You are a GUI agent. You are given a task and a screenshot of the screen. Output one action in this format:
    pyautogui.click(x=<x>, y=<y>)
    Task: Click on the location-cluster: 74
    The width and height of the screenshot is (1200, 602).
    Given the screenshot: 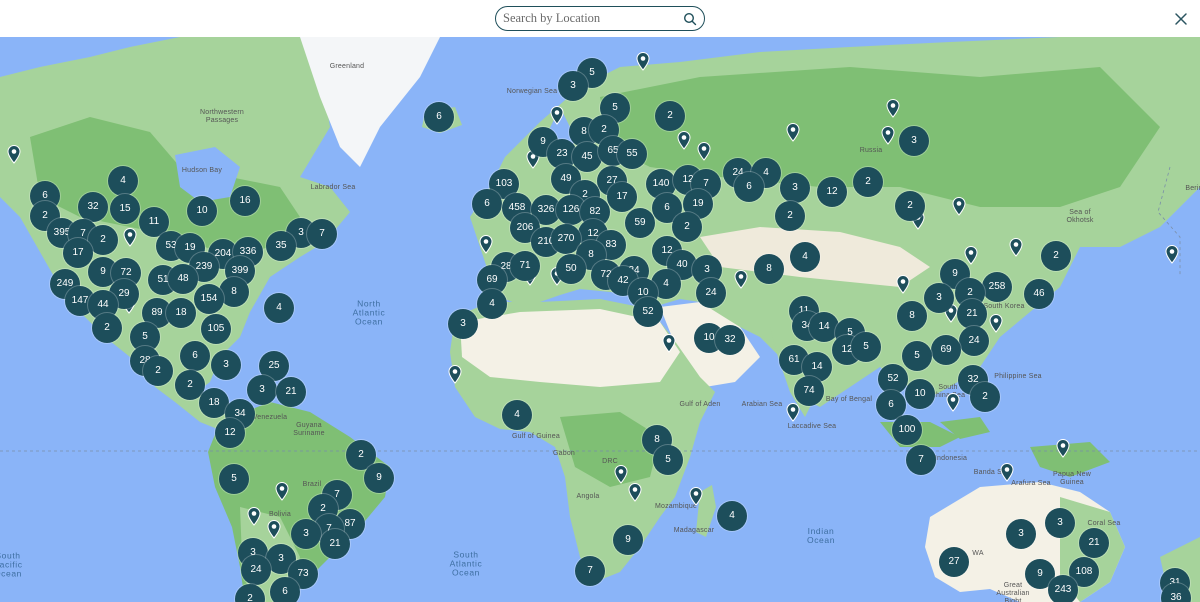 What is the action you would take?
    pyautogui.click(x=809, y=391)
    